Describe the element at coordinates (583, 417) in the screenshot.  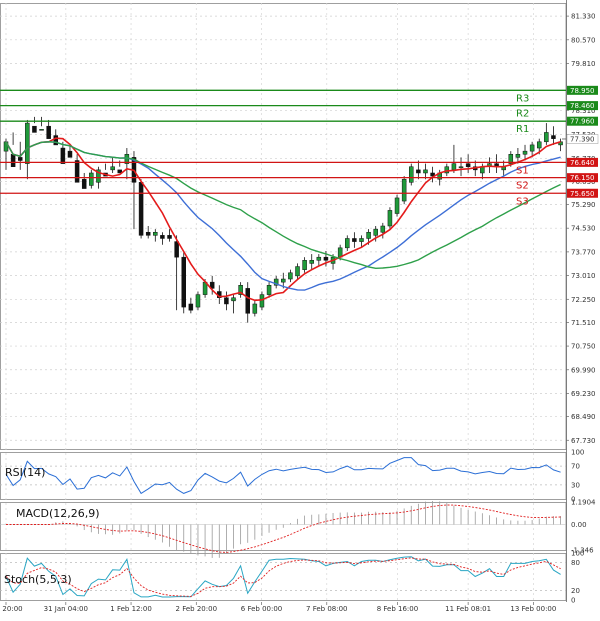
I see `y-tick-label: 68.490` at that location.